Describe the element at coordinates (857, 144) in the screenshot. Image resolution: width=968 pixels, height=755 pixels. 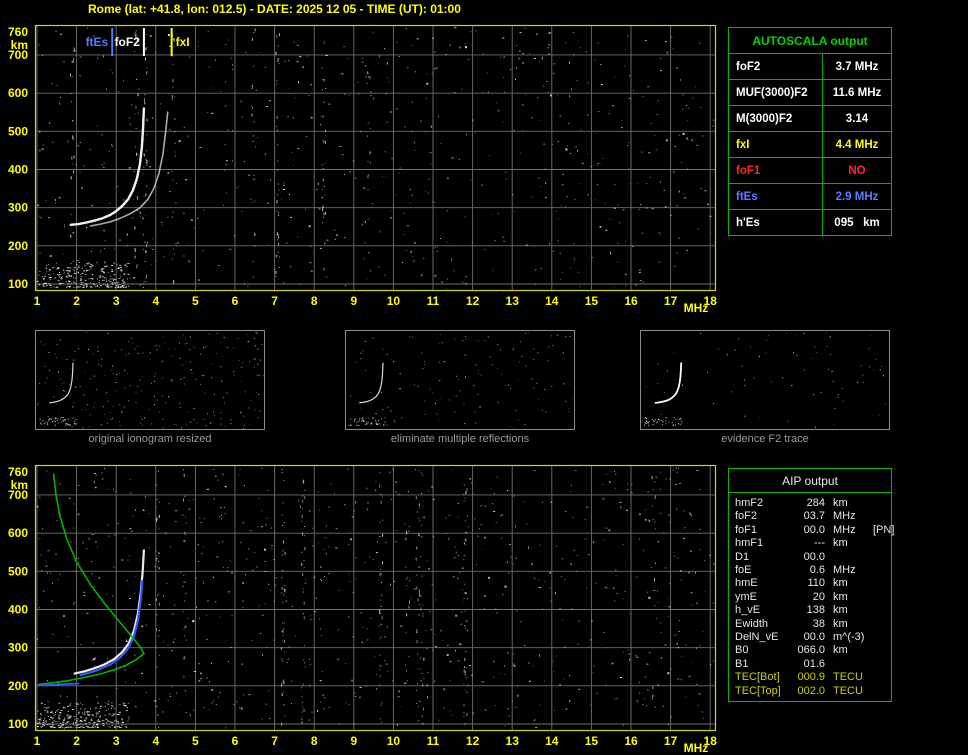
I see `autoscala-row-value: 4.4 MHz` at that location.